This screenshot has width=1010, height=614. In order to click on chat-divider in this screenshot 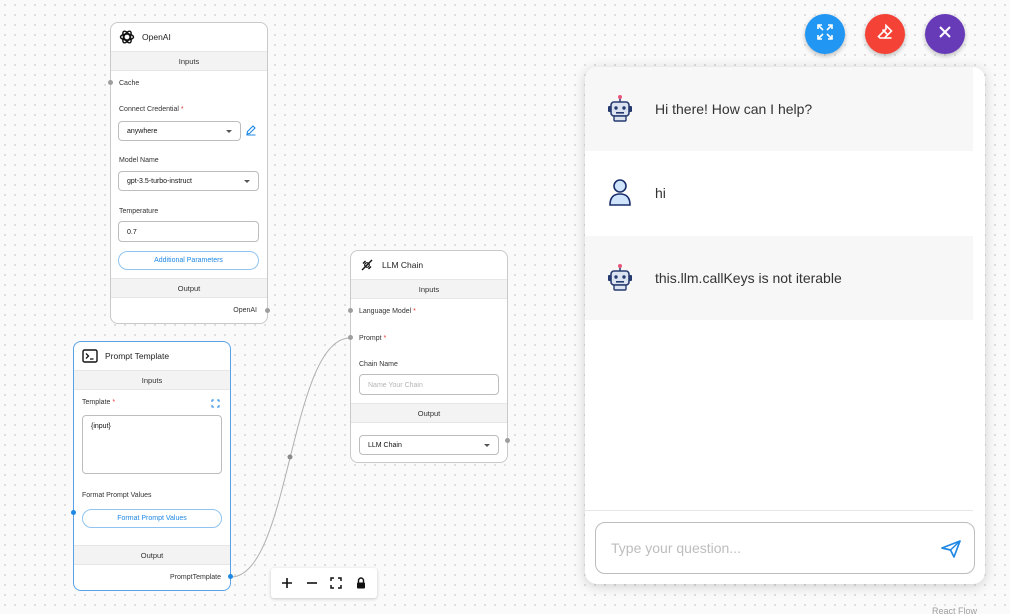, I will do `click(779, 510)`.